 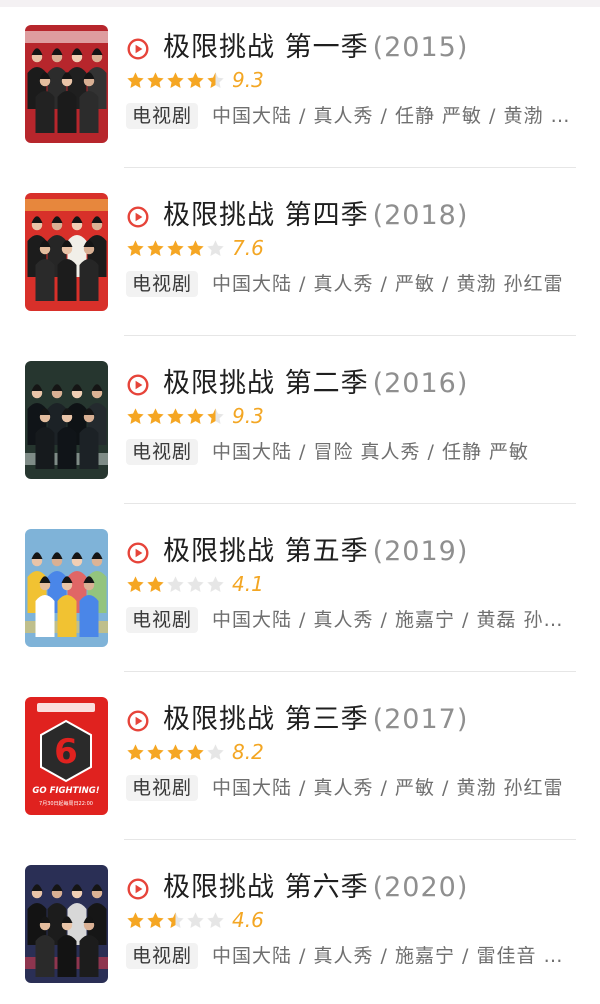 What do you see at coordinates (420, 215) in the screenshot?
I see `year-text: (2018)` at bounding box center [420, 215].